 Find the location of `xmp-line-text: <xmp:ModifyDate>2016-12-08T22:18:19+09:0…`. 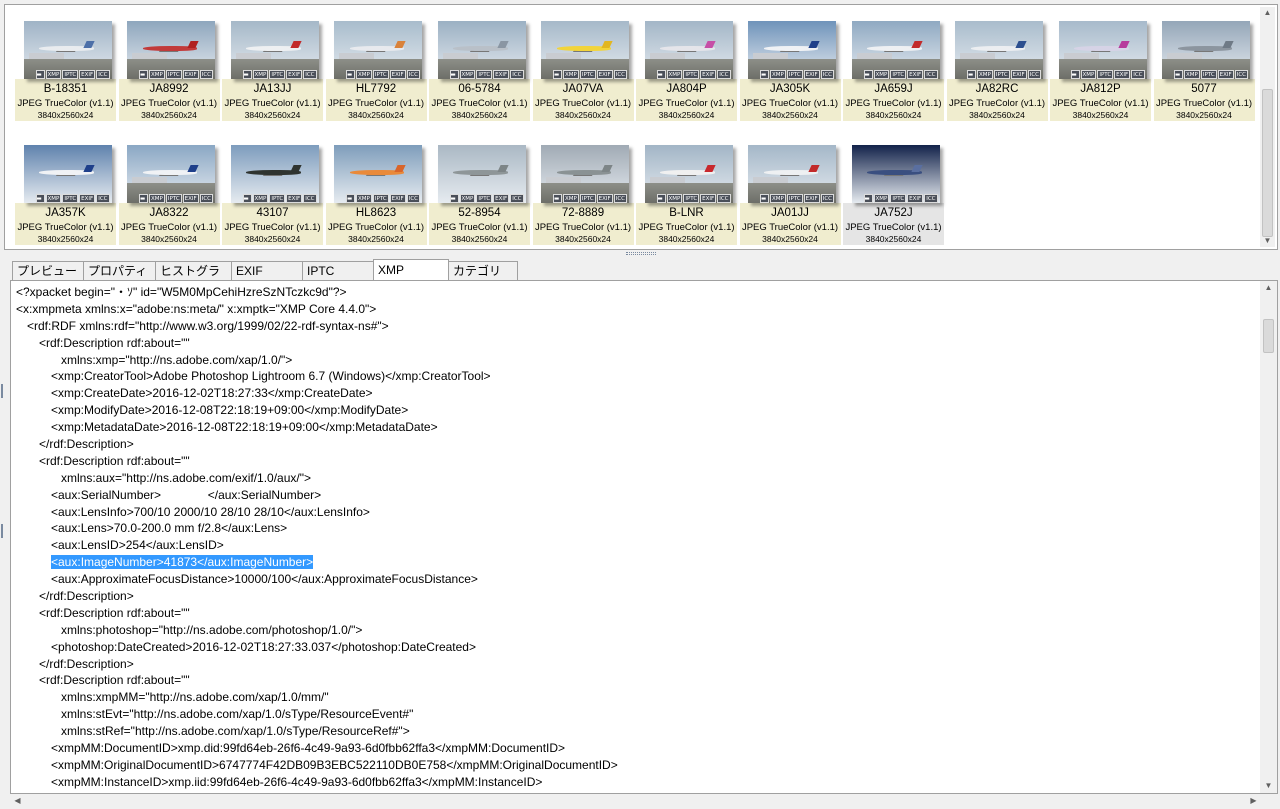

xmp-line-text: <xmp:ModifyDate>2016-12-08T22:18:19+09:0… is located at coordinates (229, 410).